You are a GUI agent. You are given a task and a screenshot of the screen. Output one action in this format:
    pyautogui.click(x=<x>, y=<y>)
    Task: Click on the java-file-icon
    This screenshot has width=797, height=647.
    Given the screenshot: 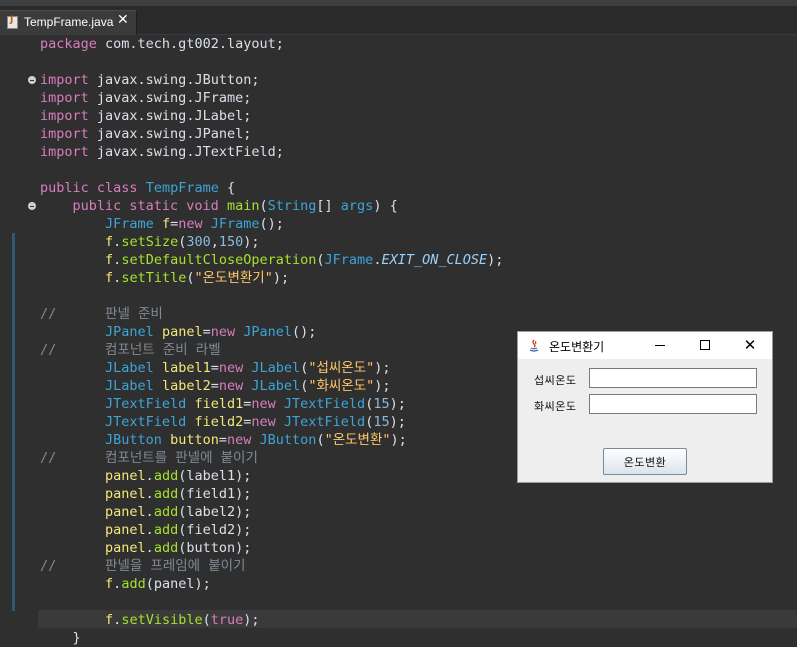 What is the action you would take?
    pyautogui.click(x=12, y=22)
    